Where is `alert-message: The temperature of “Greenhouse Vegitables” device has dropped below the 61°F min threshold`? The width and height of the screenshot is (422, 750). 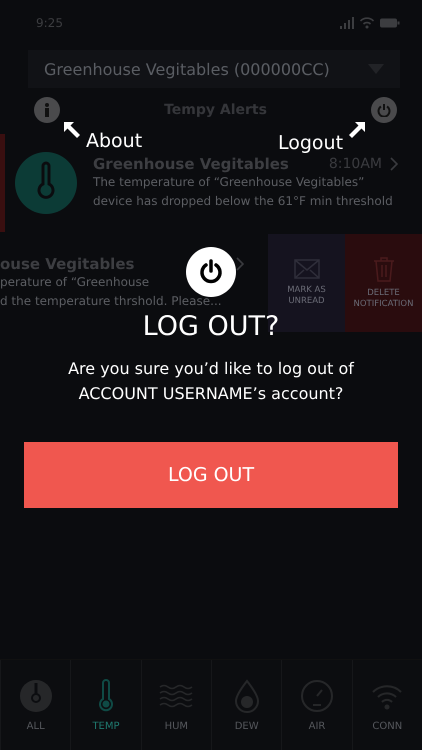
alert-message: The temperature of “Greenhouse Vegitables” device has dropped below the 61°F min threshold is located at coordinates (243, 192).